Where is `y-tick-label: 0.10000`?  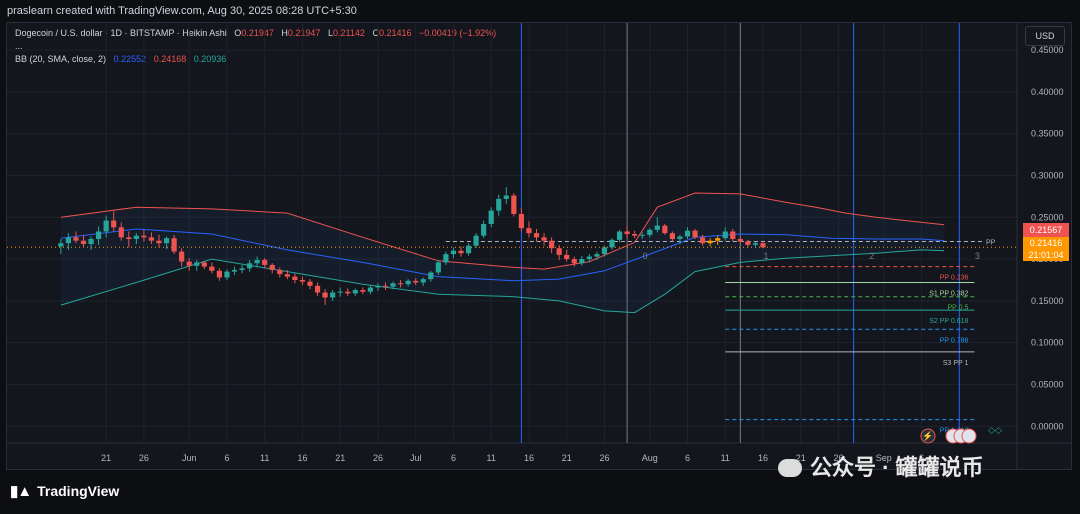 y-tick-label: 0.10000 is located at coordinates (1047, 343).